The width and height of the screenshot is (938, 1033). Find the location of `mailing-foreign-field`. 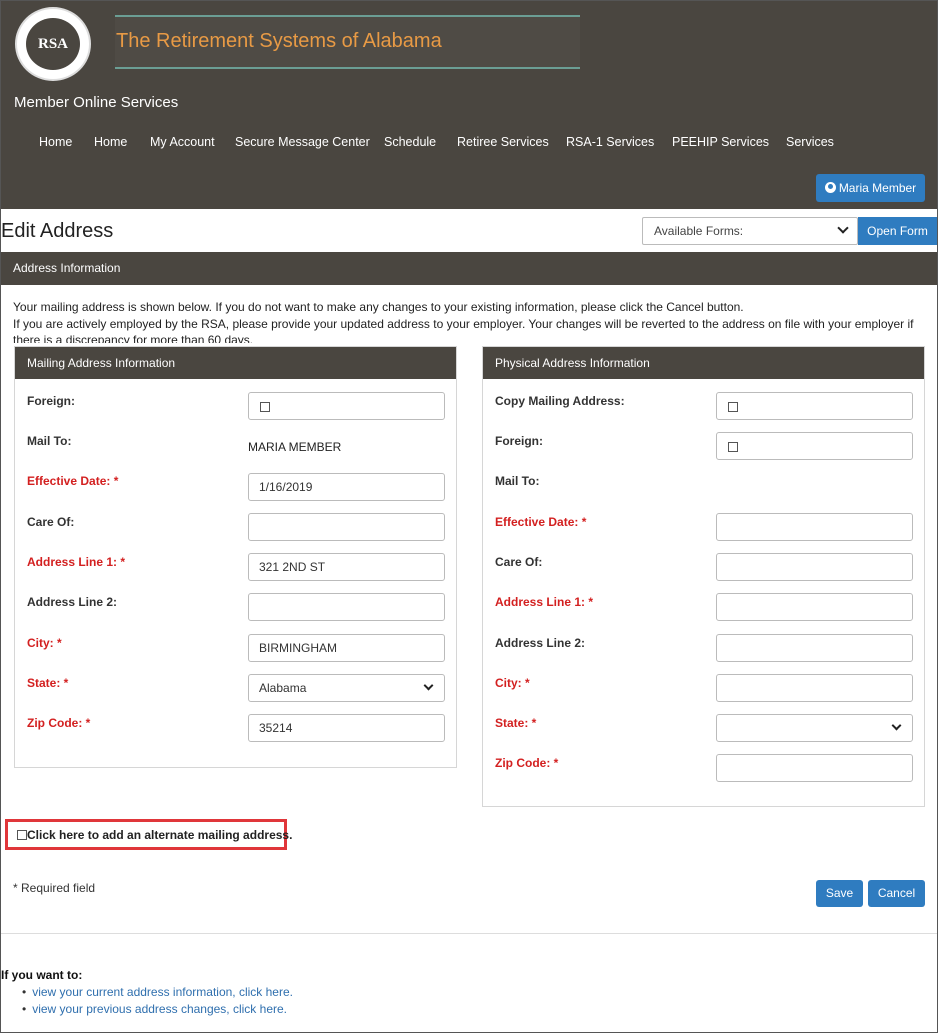

mailing-foreign-field is located at coordinates (346, 406).